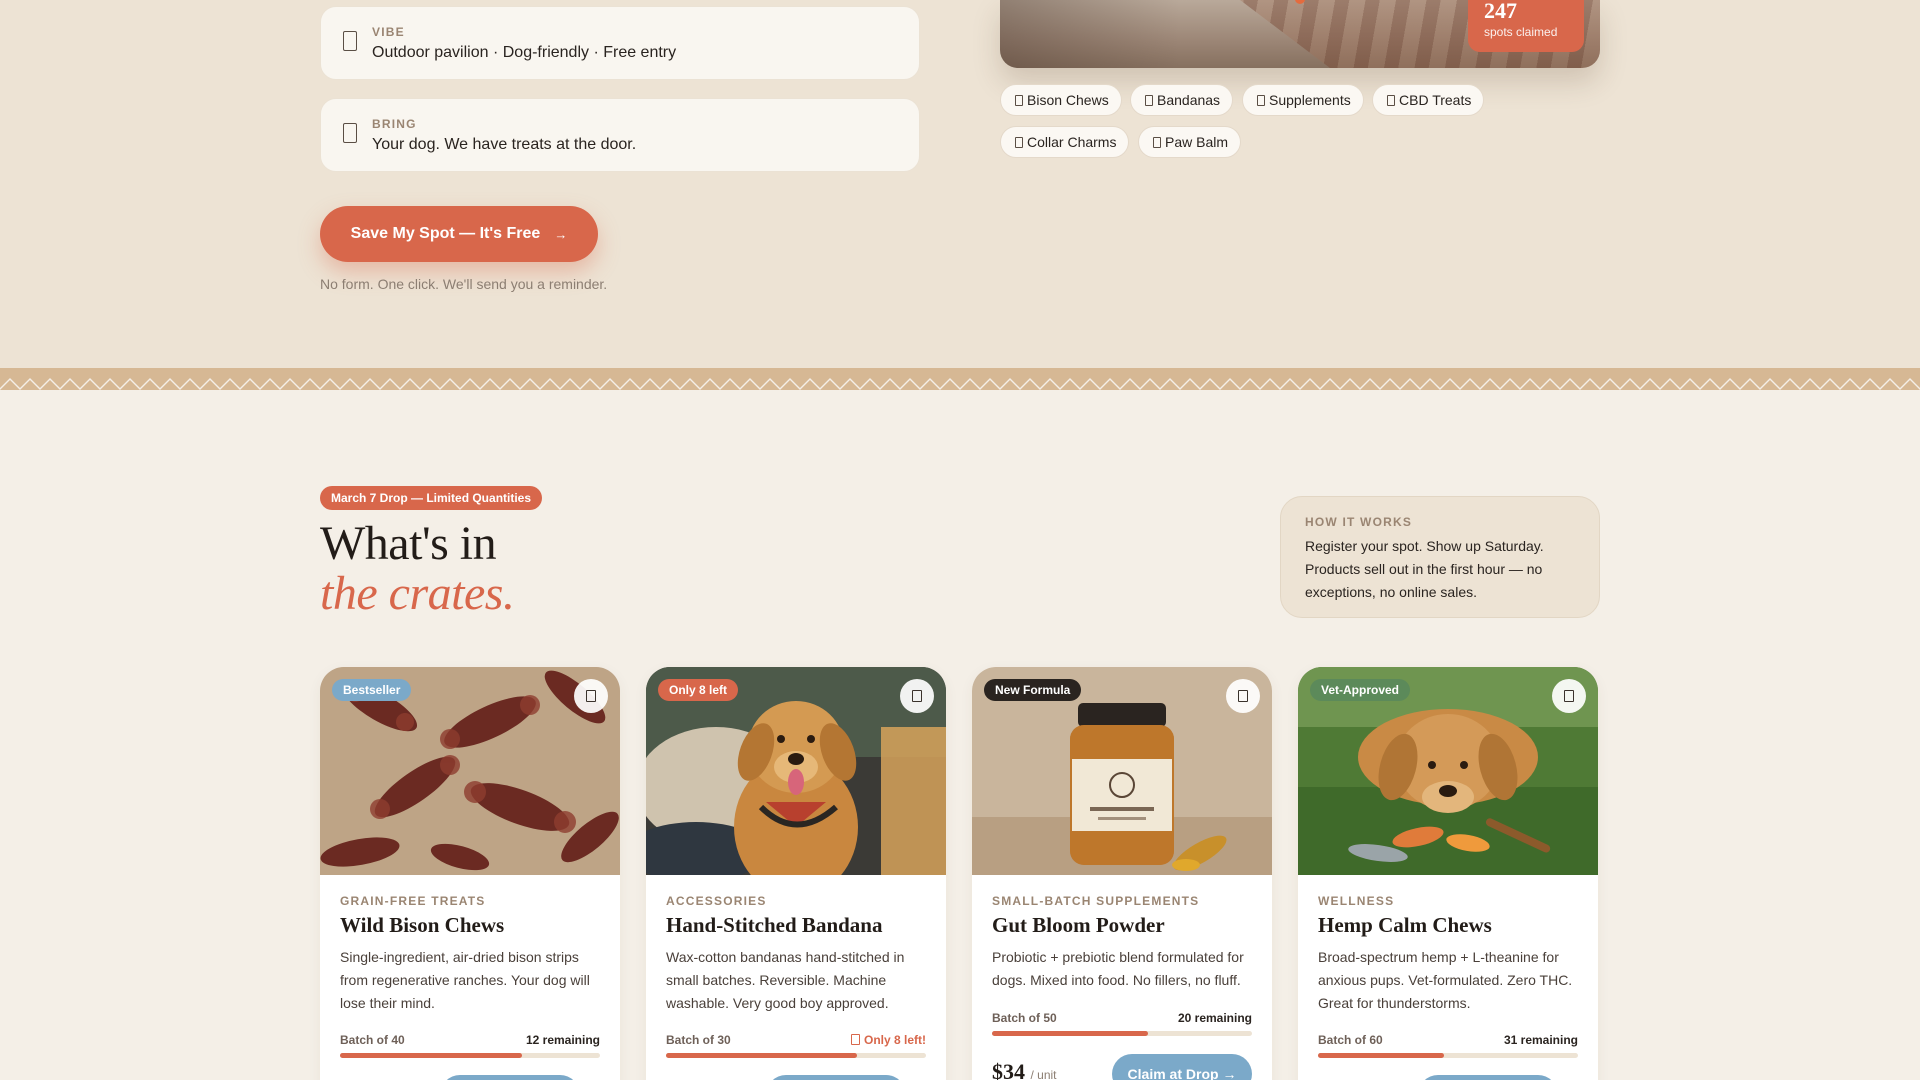  I want to click on batch-row: Batch of 40 12 remaining, so click(470, 1040).